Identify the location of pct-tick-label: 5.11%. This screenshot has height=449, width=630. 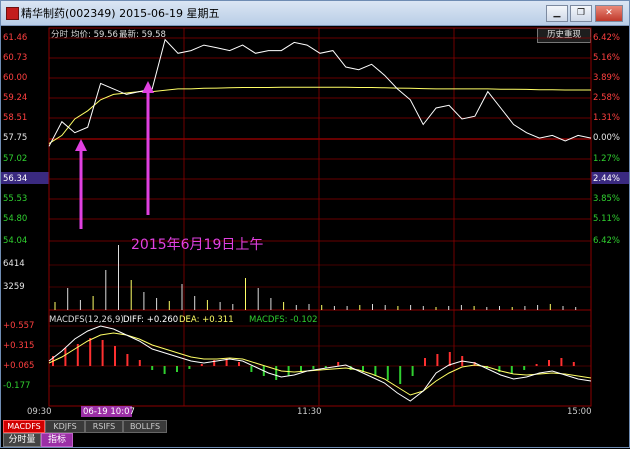
(607, 219).